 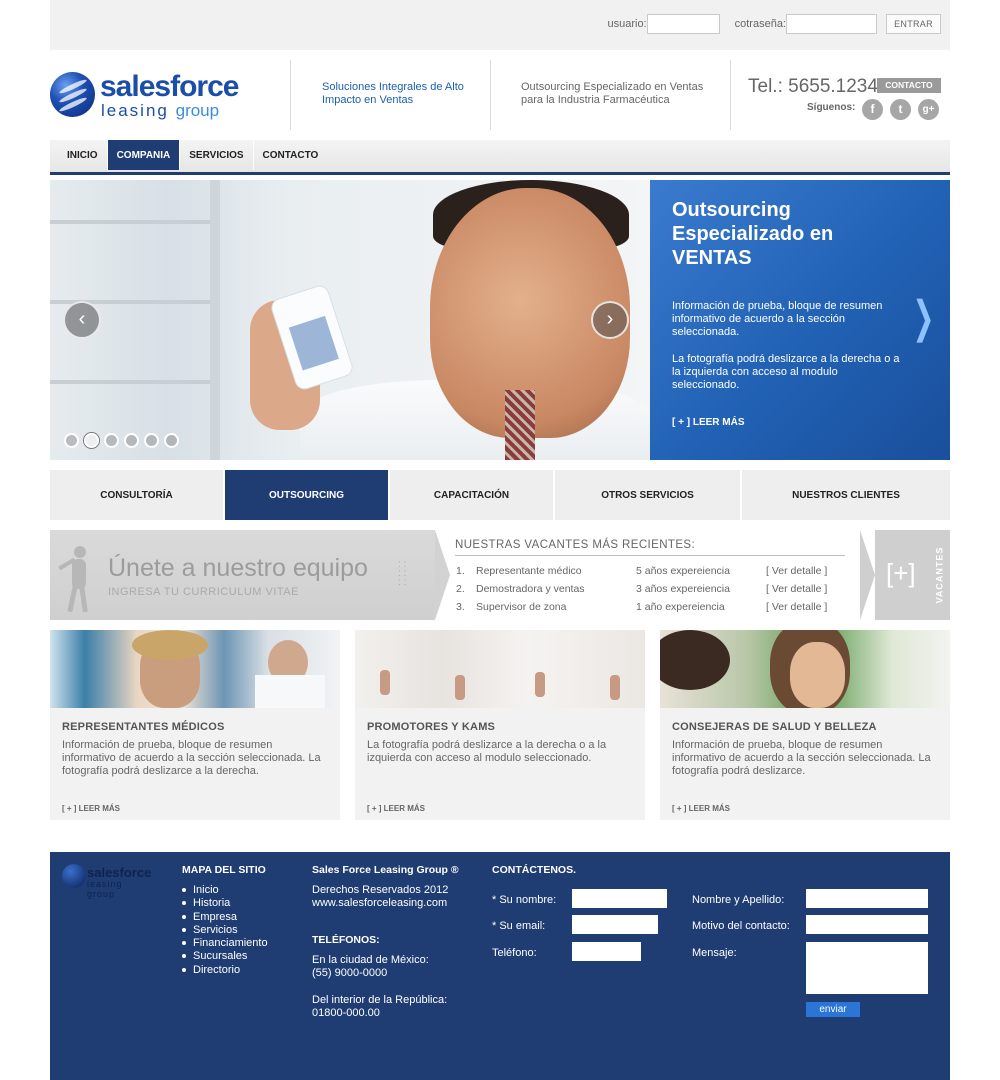 I want to click on nav-item-inicio: INICIO, so click(x=83, y=155).